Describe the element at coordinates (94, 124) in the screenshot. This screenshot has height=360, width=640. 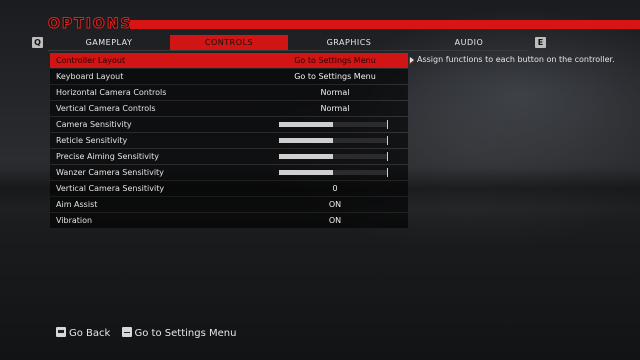
I see `setting-label: Camera Sensitivity` at that location.